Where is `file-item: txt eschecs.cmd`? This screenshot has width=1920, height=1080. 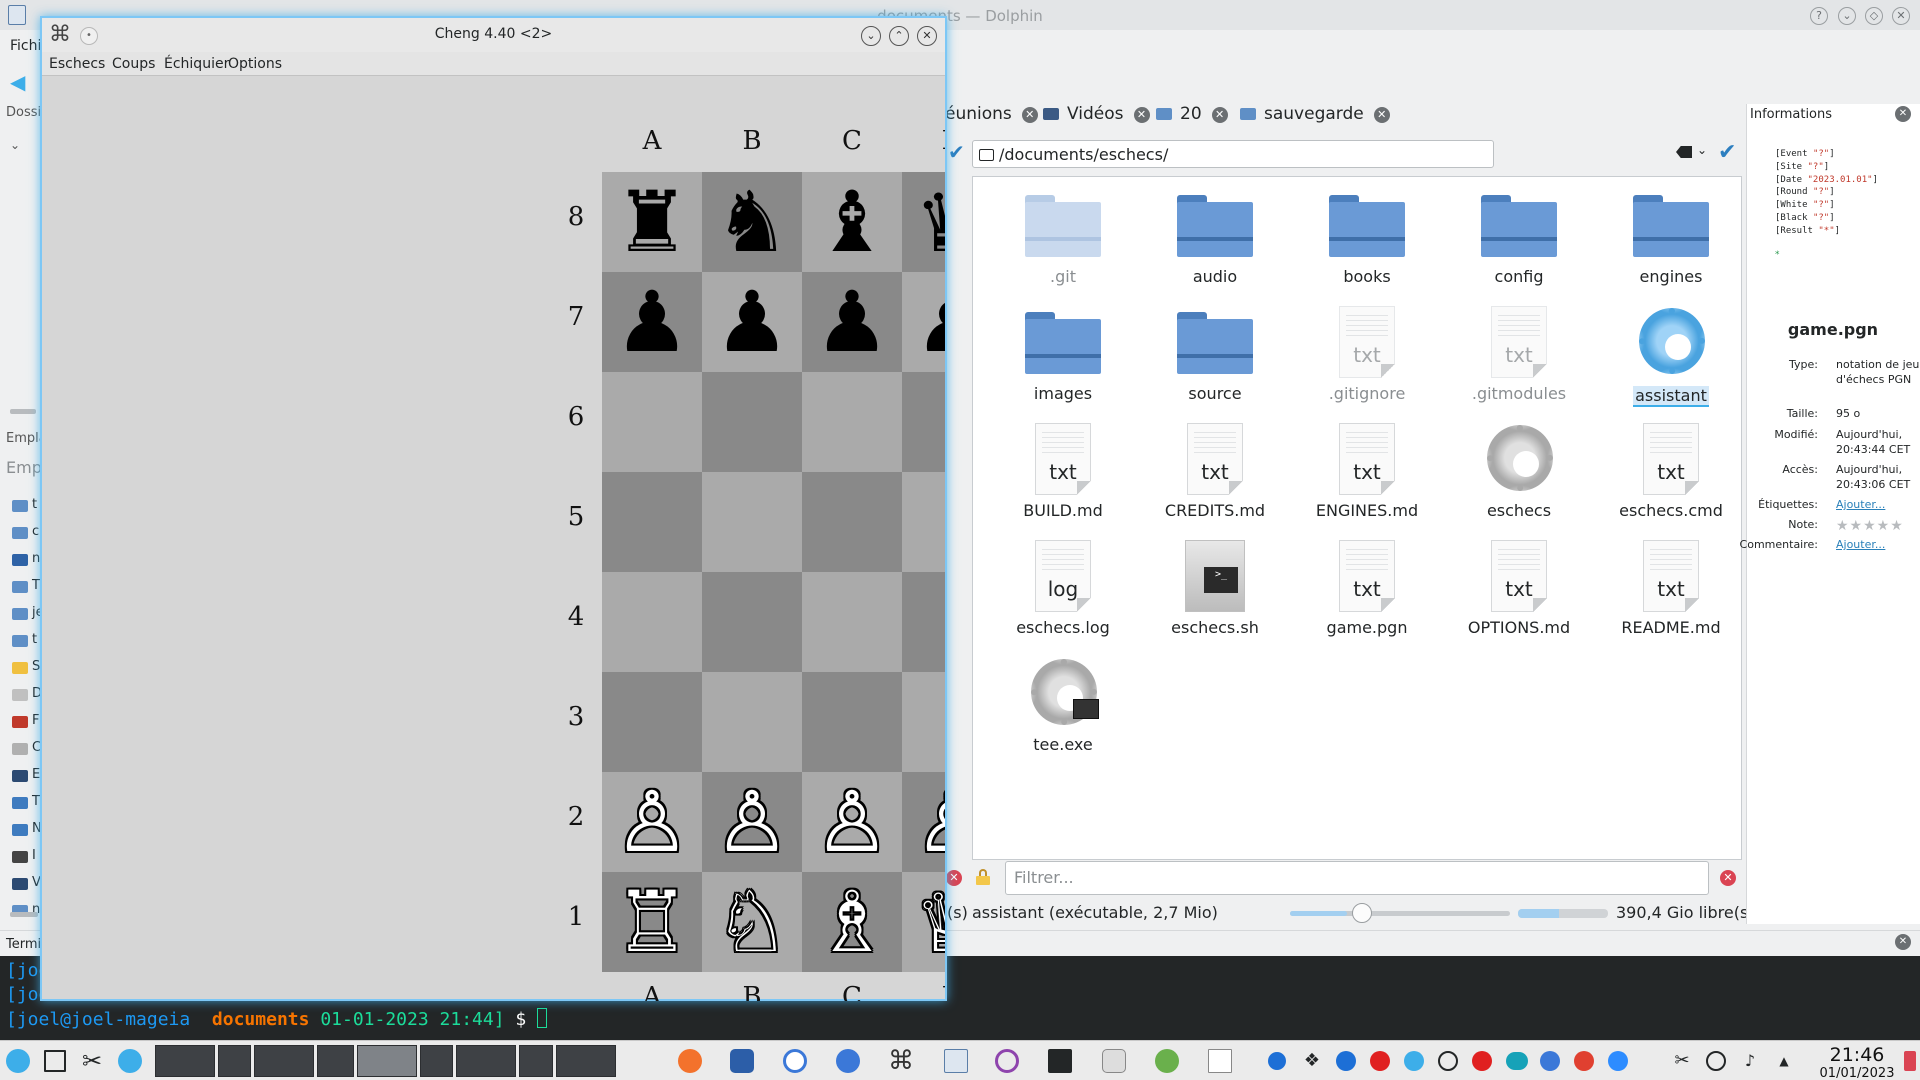
file-item: txt eschecs.cmd is located at coordinates (1671, 469).